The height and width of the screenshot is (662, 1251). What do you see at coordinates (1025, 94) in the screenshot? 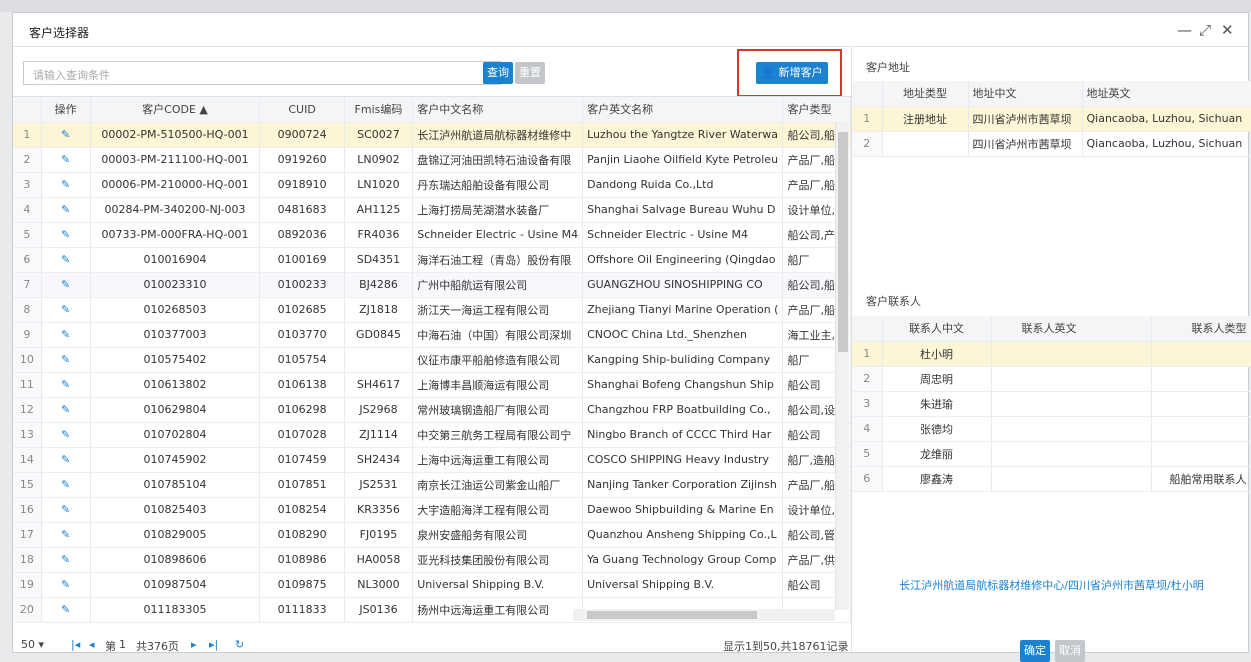
I see `address-cn-header: 地址中文` at bounding box center [1025, 94].